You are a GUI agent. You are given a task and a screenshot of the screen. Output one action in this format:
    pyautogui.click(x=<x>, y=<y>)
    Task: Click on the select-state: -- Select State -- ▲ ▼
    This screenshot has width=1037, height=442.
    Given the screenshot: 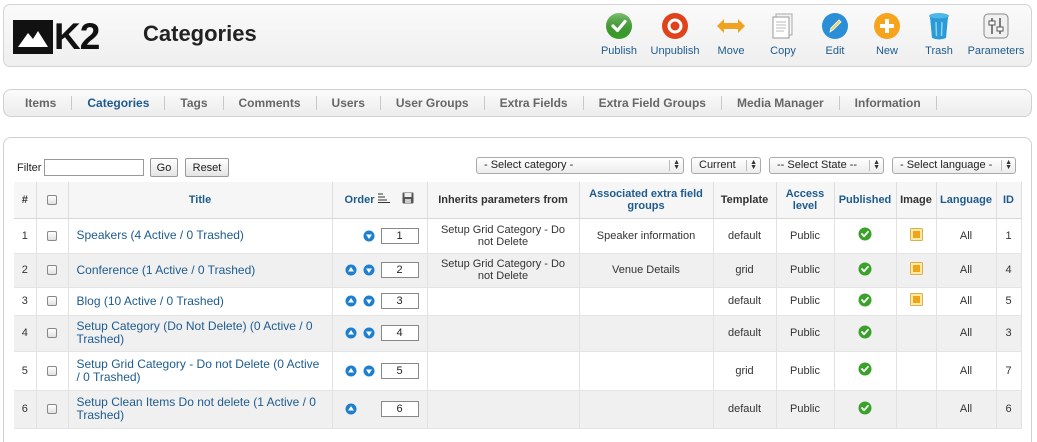 What is the action you would take?
    pyautogui.click(x=826, y=165)
    